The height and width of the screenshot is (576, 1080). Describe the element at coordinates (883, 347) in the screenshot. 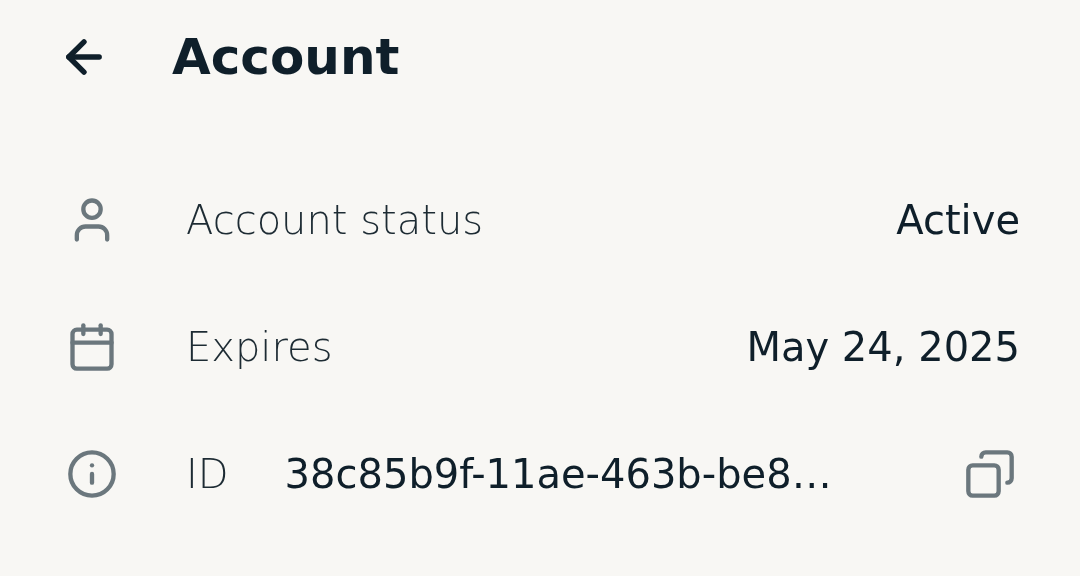

I see `row-value: May 24, 2025` at that location.